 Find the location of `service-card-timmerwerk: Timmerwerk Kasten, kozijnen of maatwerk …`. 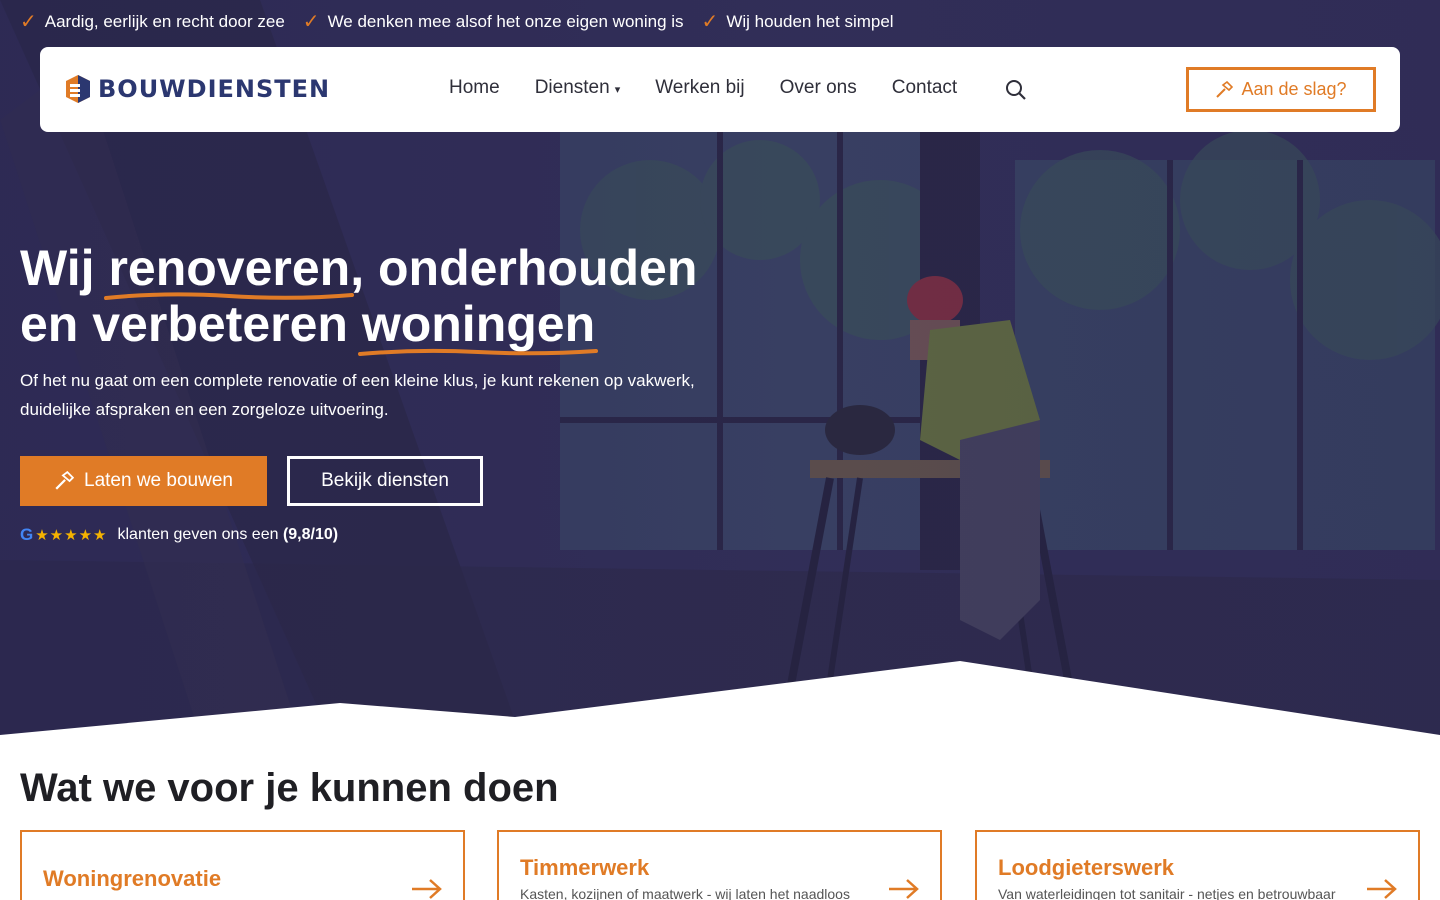

service-card-timmerwerk: Timmerwerk Kasten, kozijnen of maatwerk … is located at coordinates (719, 865).